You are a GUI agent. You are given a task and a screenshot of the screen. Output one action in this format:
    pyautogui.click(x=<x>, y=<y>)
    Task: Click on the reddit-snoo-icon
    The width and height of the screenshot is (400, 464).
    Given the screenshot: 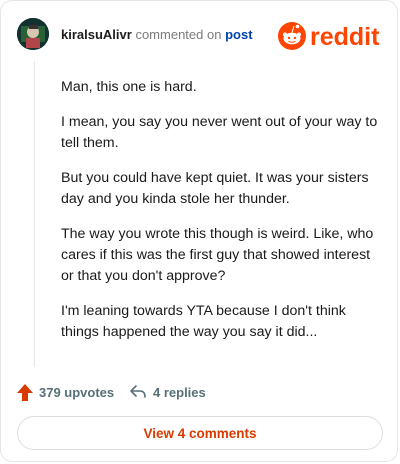 What is the action you would take?
    pyautogui.click(x=292, y=36)
    